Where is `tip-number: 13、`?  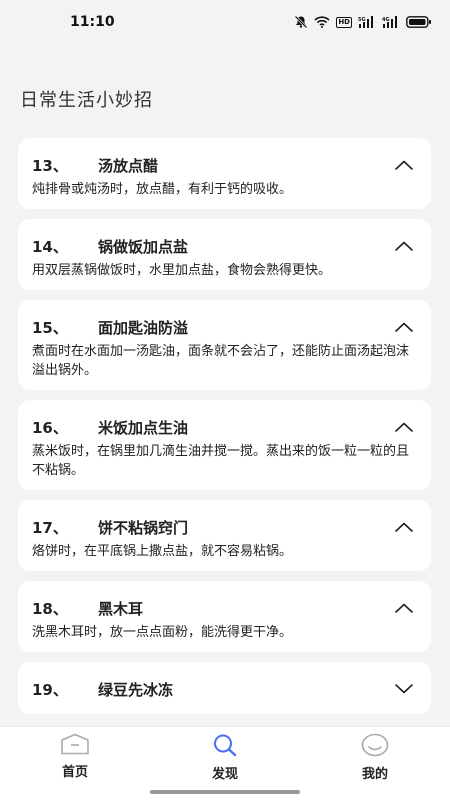
tip-number: 13、 is located at coordinates (50, 165).